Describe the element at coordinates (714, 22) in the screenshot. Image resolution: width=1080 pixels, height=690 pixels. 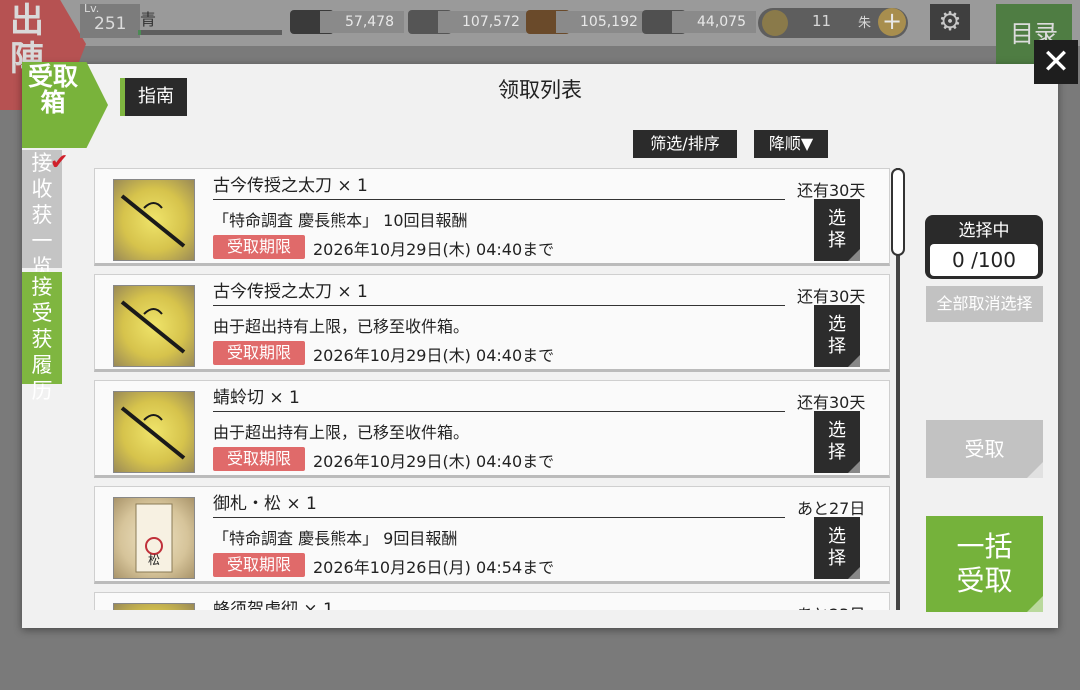
I see `resource-value: 44,075` at that location.